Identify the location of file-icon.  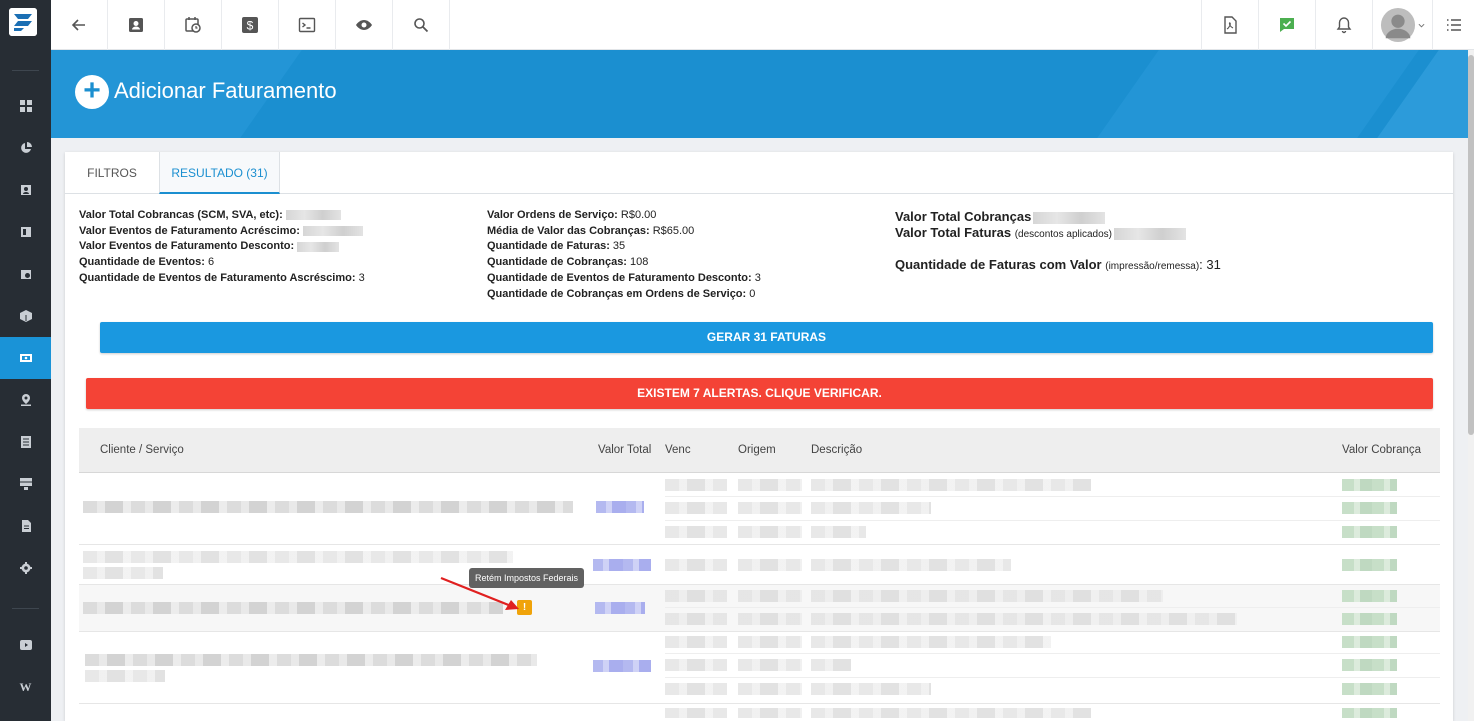
(26, 526).